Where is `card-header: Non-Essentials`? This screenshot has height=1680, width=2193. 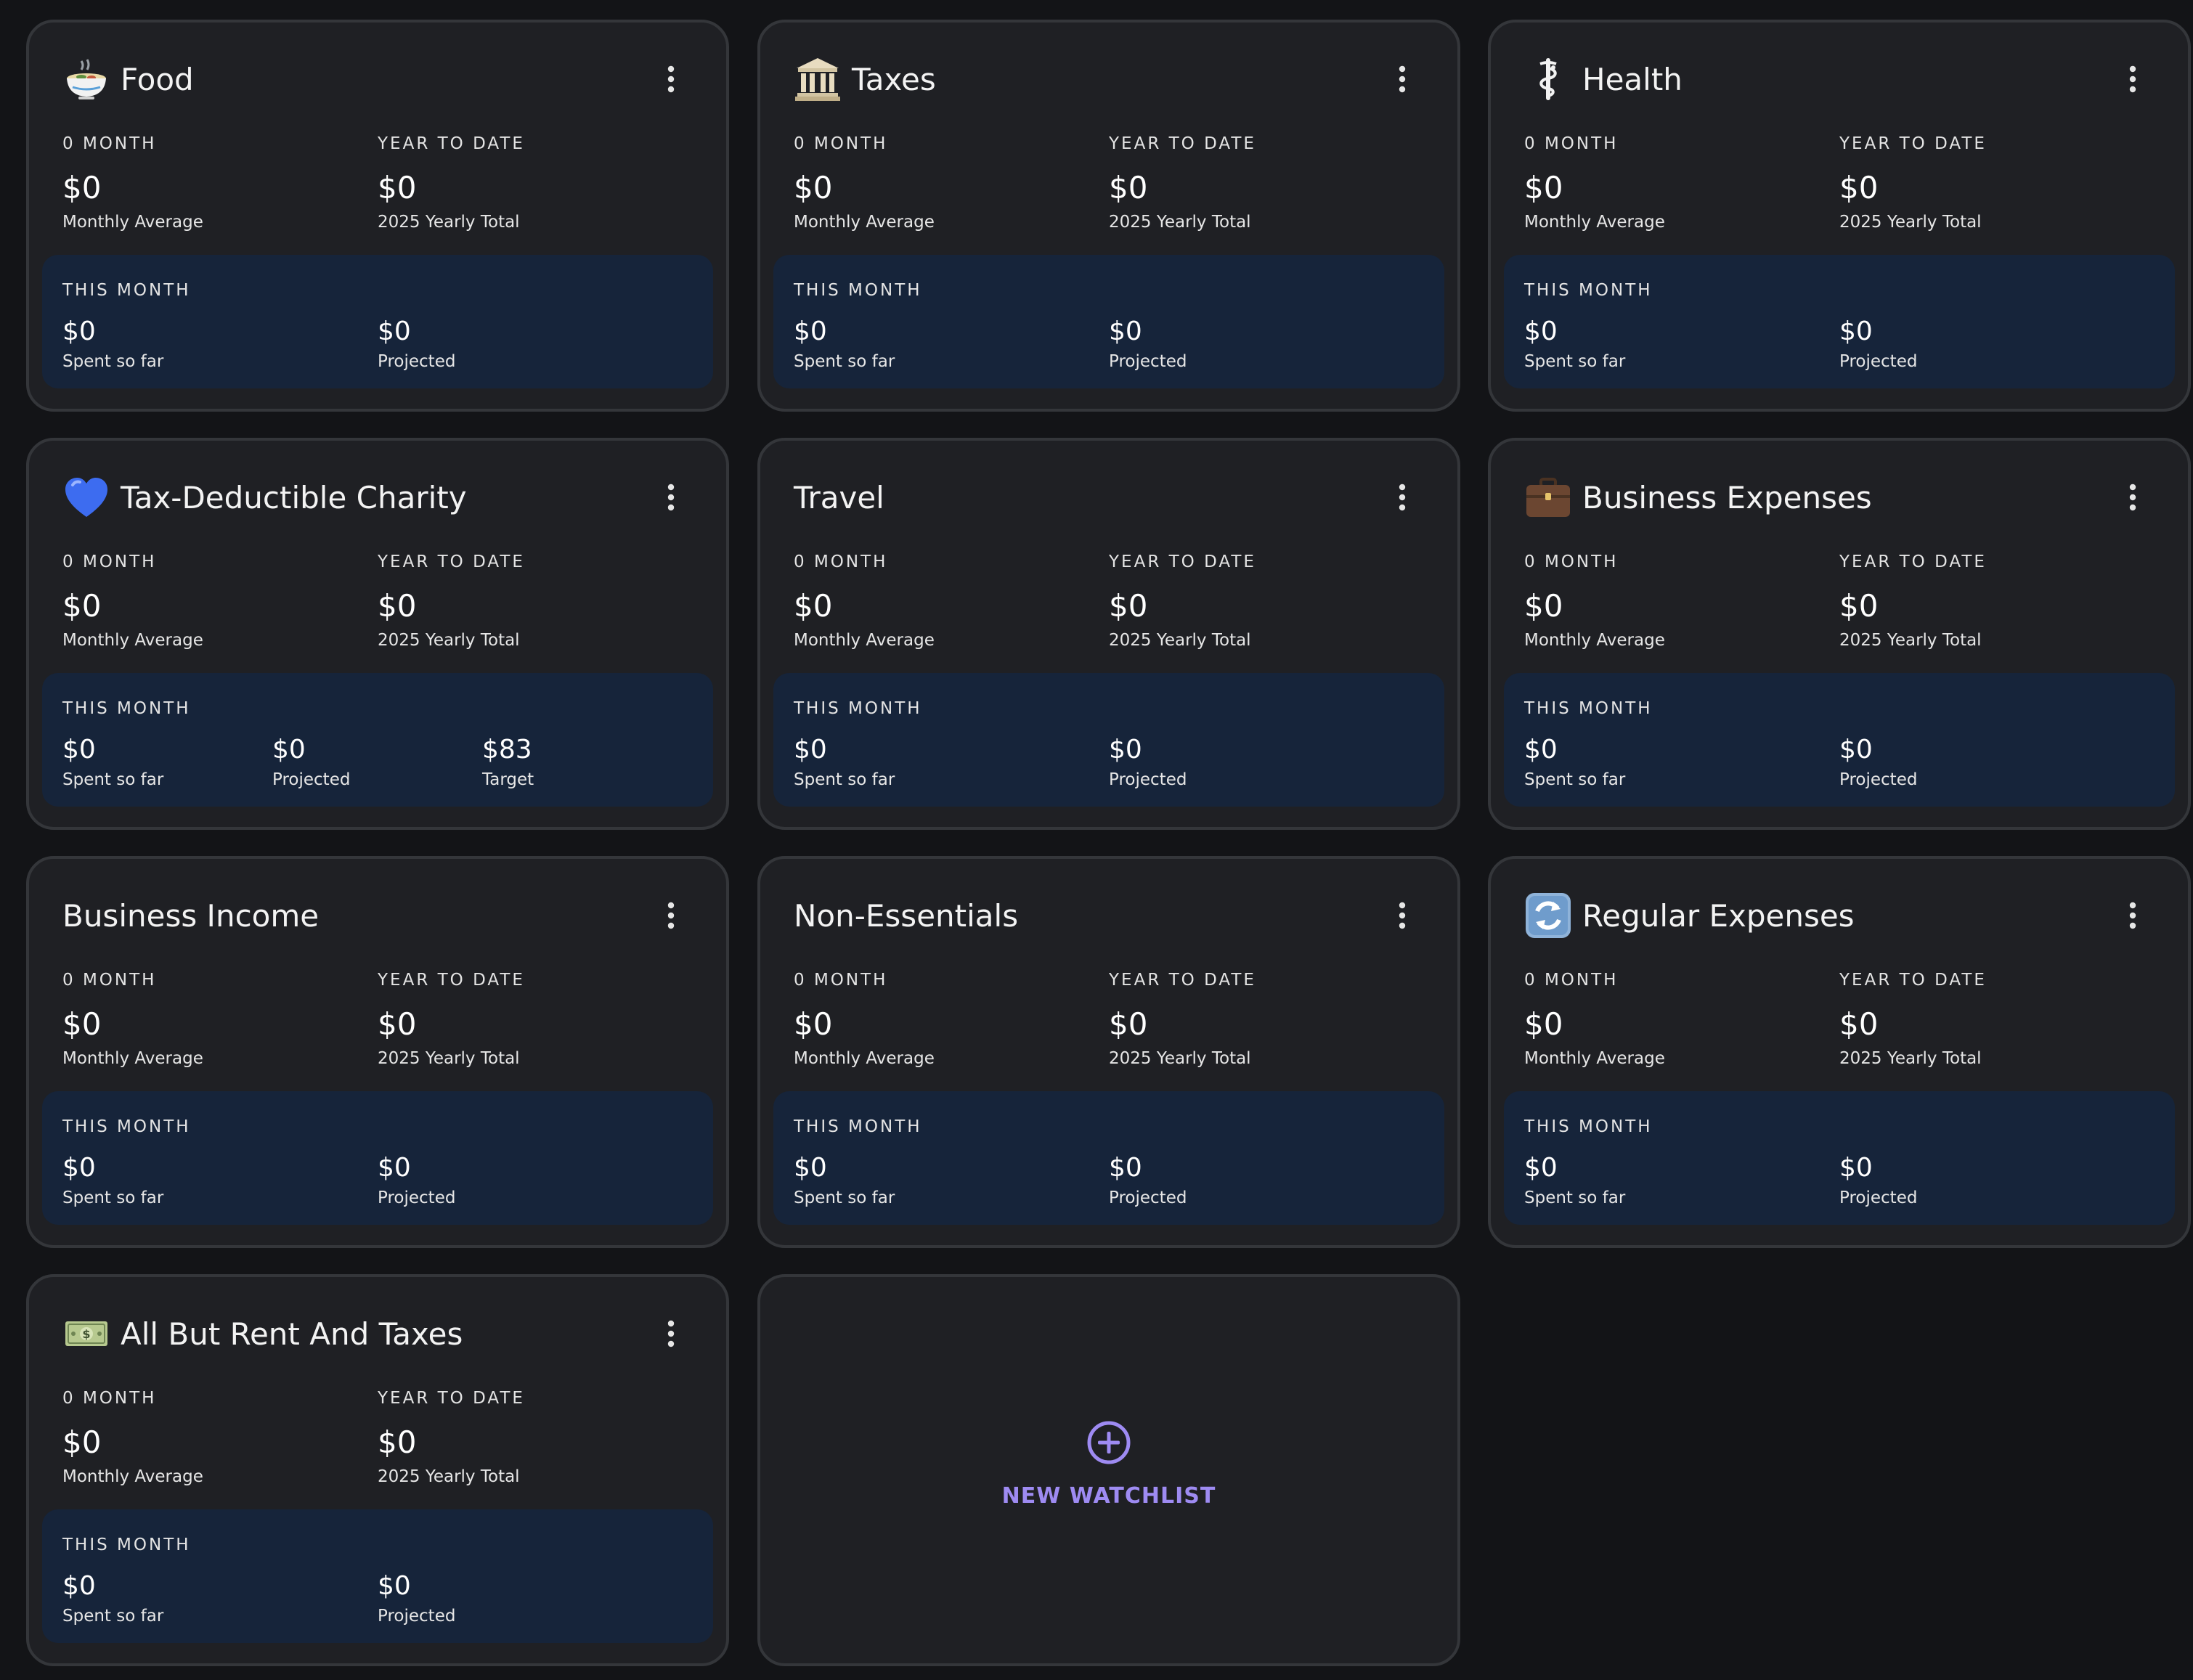
card-header: Non-Essentials is located at coordinates (1109, 915).